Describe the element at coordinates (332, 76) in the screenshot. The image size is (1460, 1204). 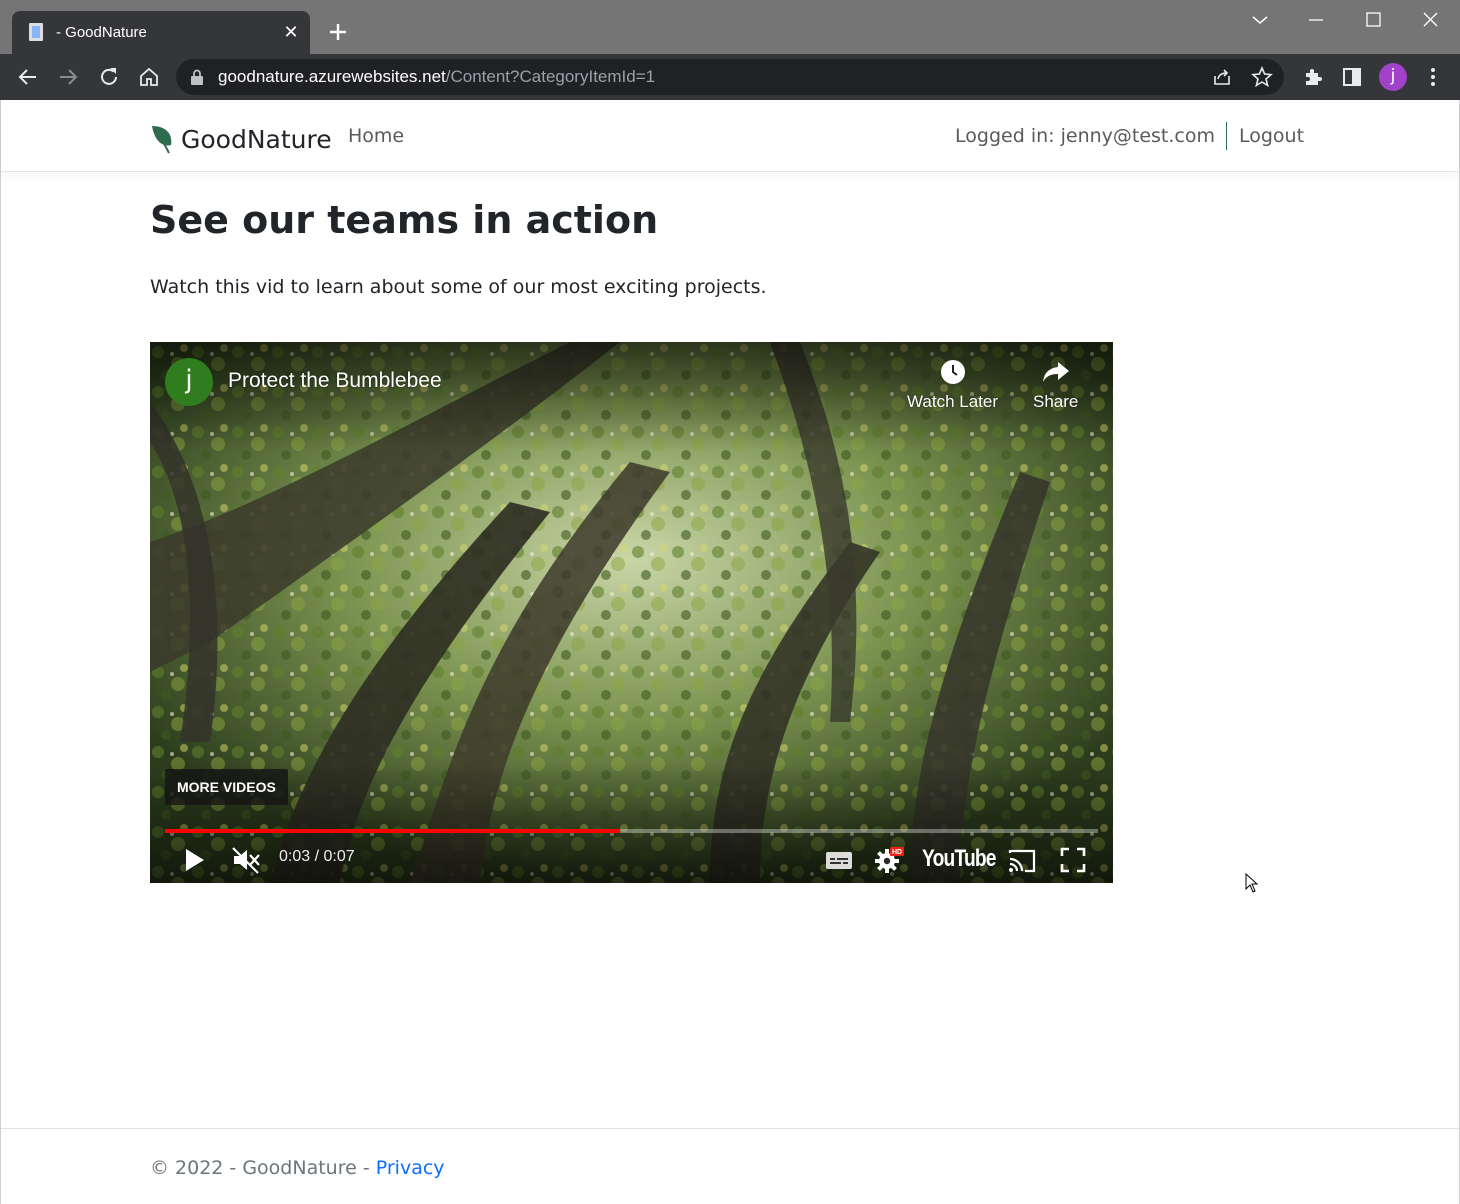
I see `url-host: goodnature.azurewebsites.net` at that location.